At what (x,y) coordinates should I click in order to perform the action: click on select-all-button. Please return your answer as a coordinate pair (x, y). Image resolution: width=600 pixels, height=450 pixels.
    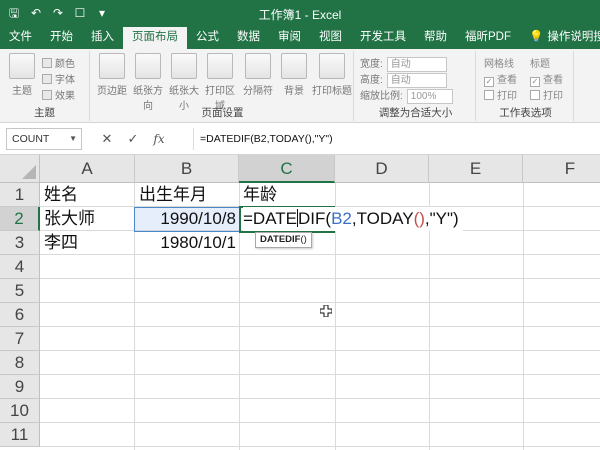
    Looking at the image, I should click on (20, 169).